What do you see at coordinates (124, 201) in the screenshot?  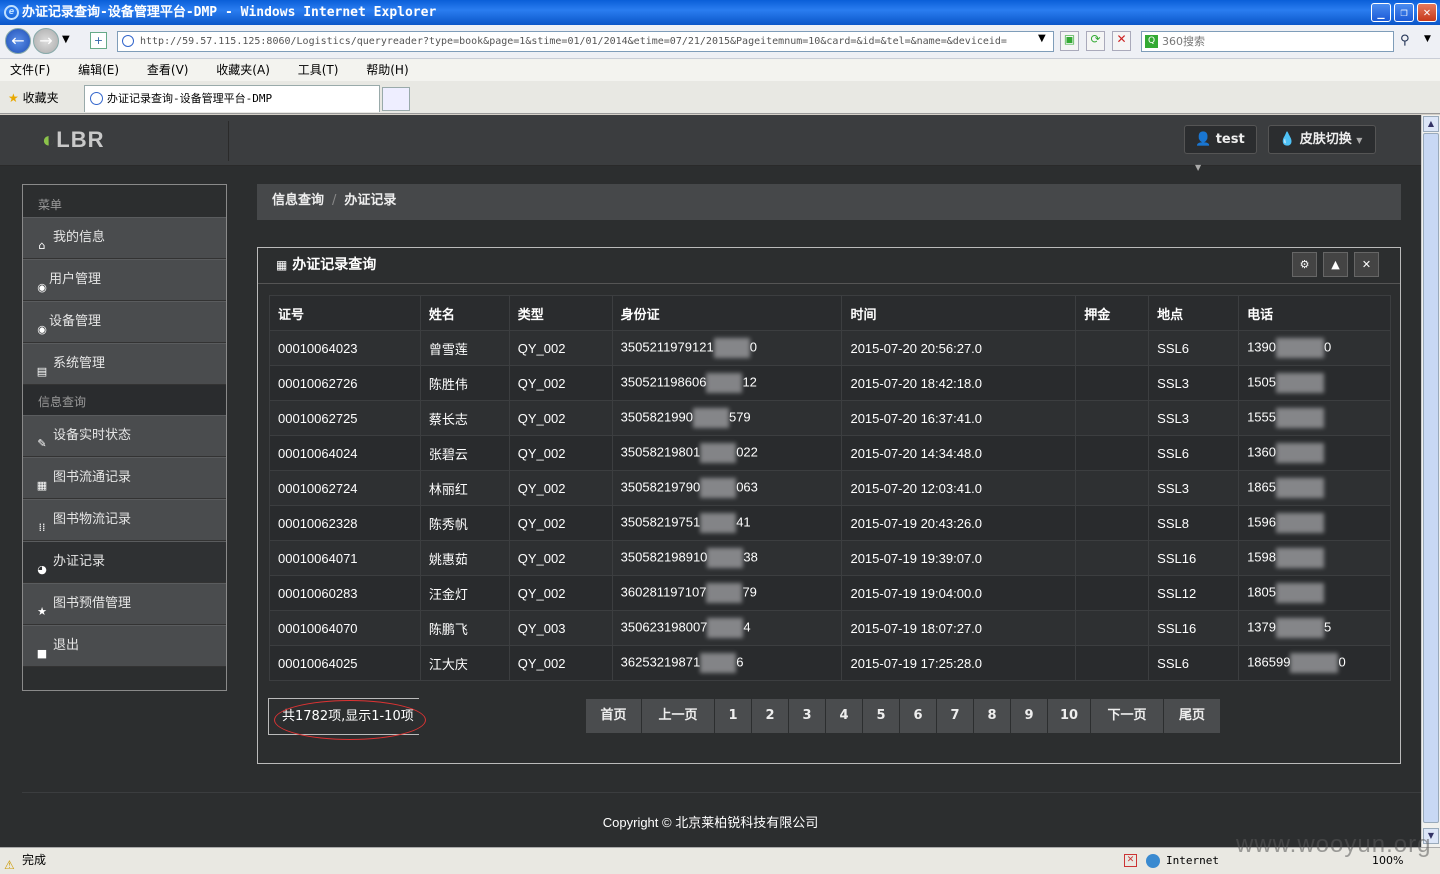 I see `sidebar-section-menu: 菜单` at bounding box center [124, 201].